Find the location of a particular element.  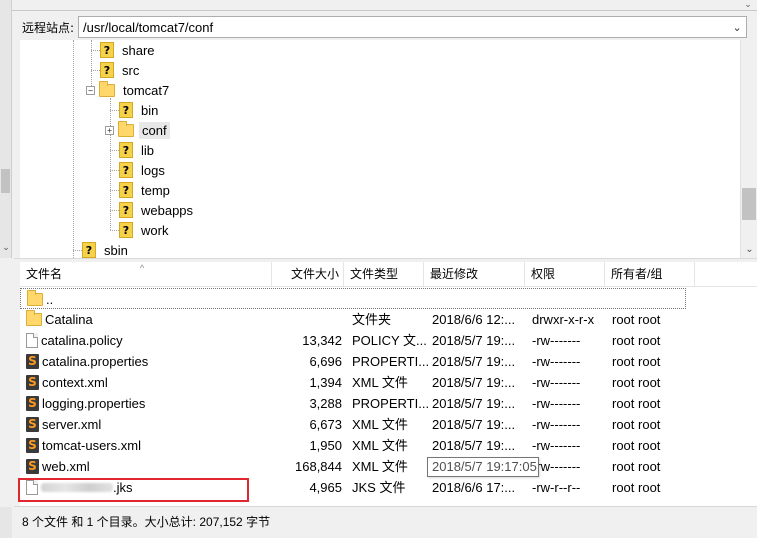

tree-item-label: temp is located at coordinates (155, 190).